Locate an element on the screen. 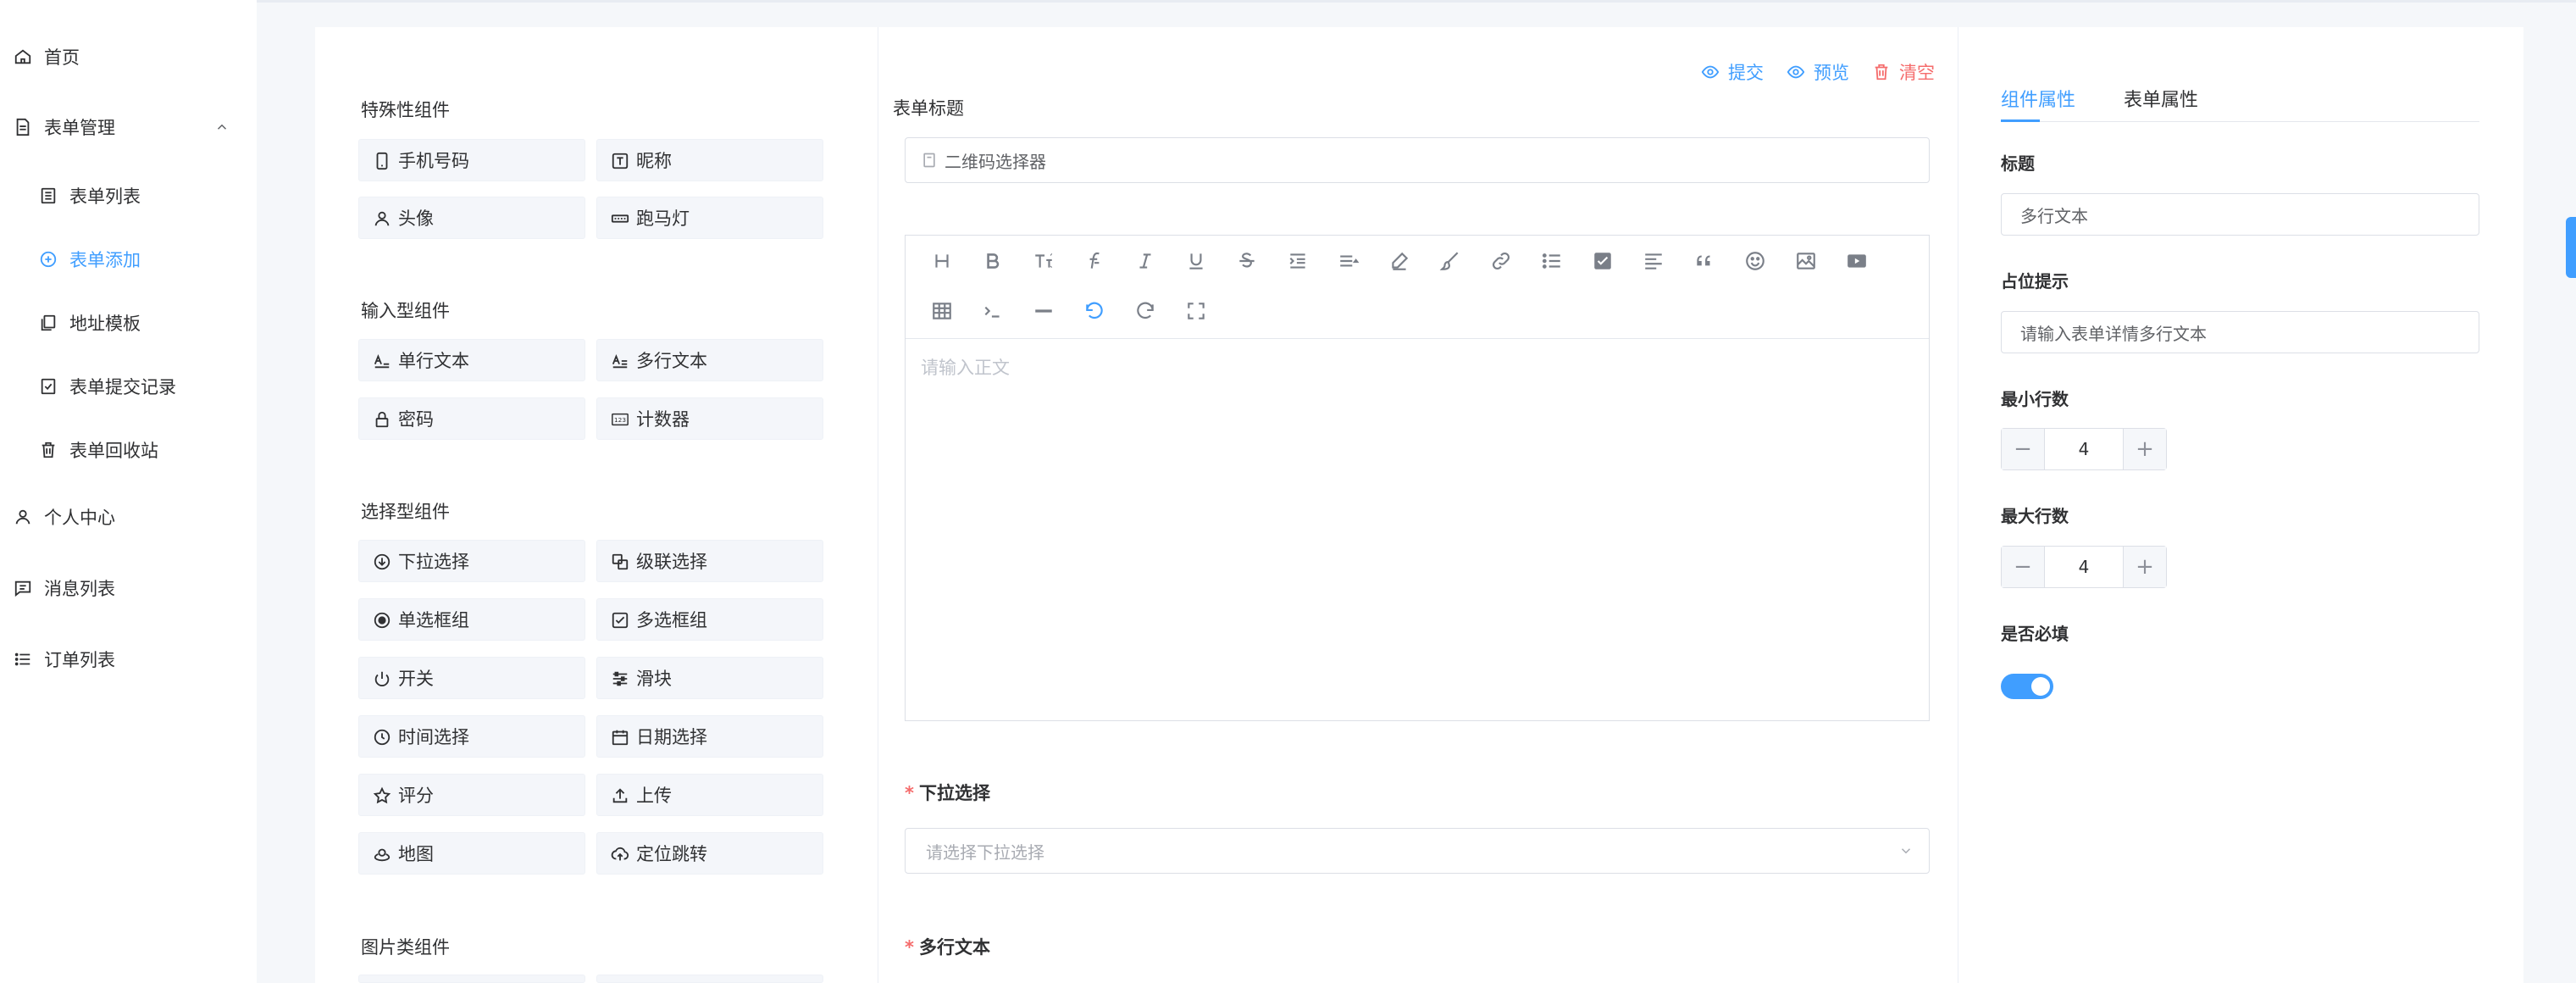 The height and width of the screenshot is (983, 2576). divider-icon is located at coordinates (1044, 311).